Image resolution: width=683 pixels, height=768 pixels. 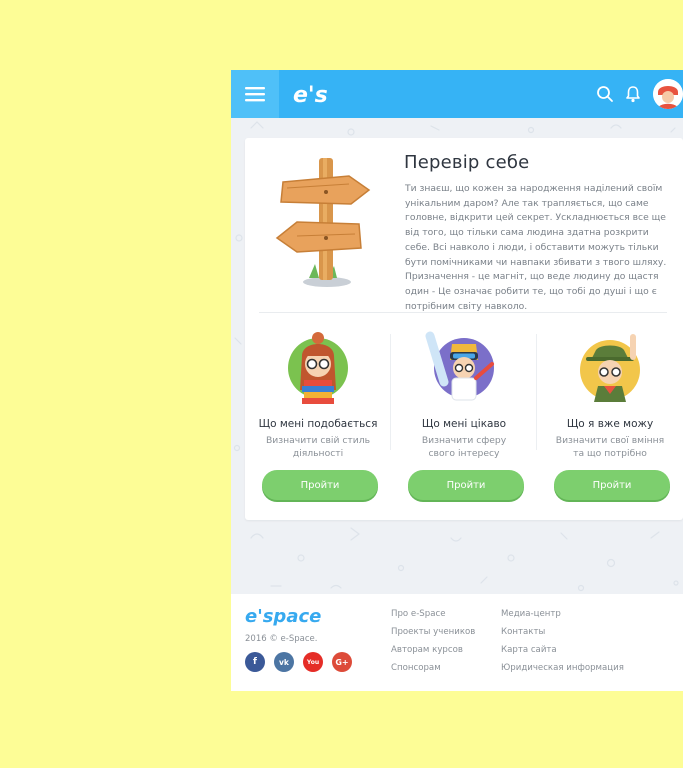 What do you see at coordinates (463, 312) in the screenshot?
I see `divider` at bounding box center [463, 312].